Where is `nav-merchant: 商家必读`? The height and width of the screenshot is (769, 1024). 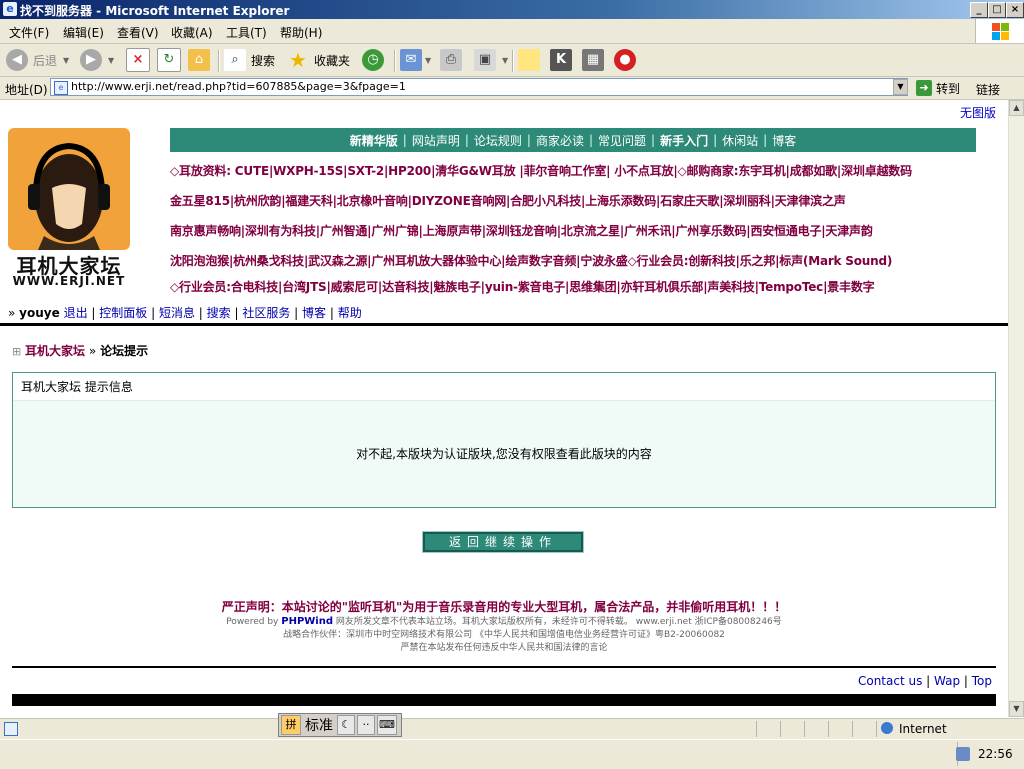 nav-merchant: 商家必读 is located at coordinates (560, 140).